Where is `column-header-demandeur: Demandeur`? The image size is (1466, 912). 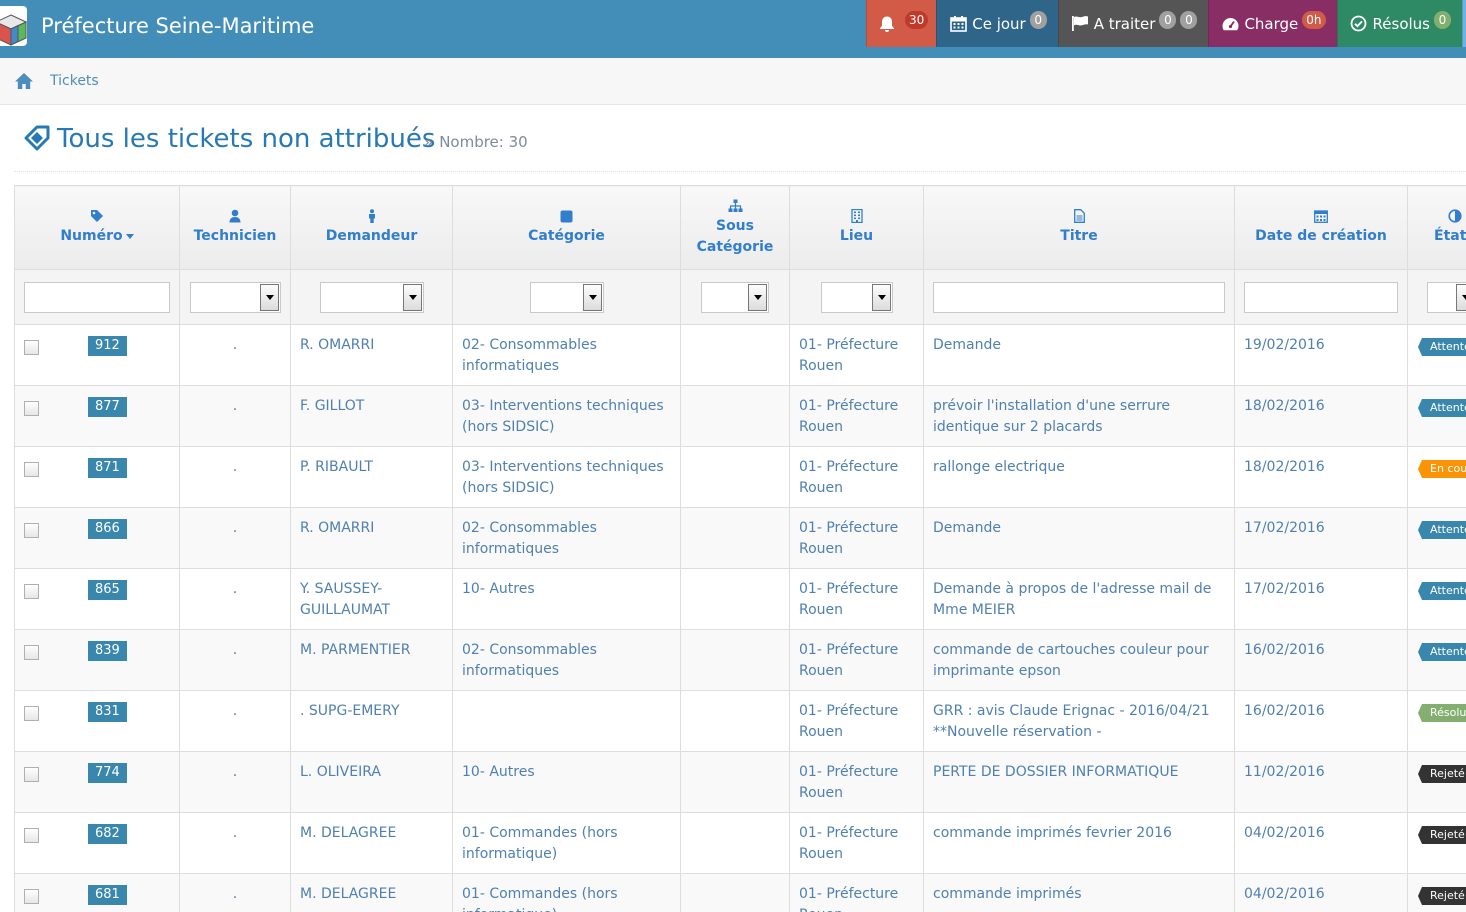 column-header-demandeur: Demandeur is located at coordinates (371, 227).